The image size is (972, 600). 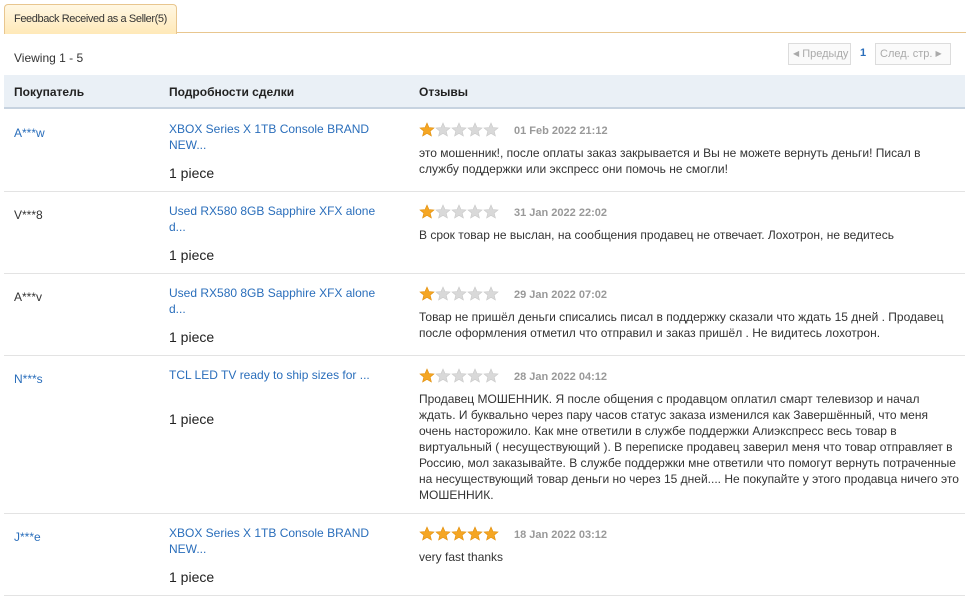 What do you see at coordinates (560, 535) in the screenshot?
I see `review-date: 18 Jan 2022 03:12` at bounding box center [560, 535].